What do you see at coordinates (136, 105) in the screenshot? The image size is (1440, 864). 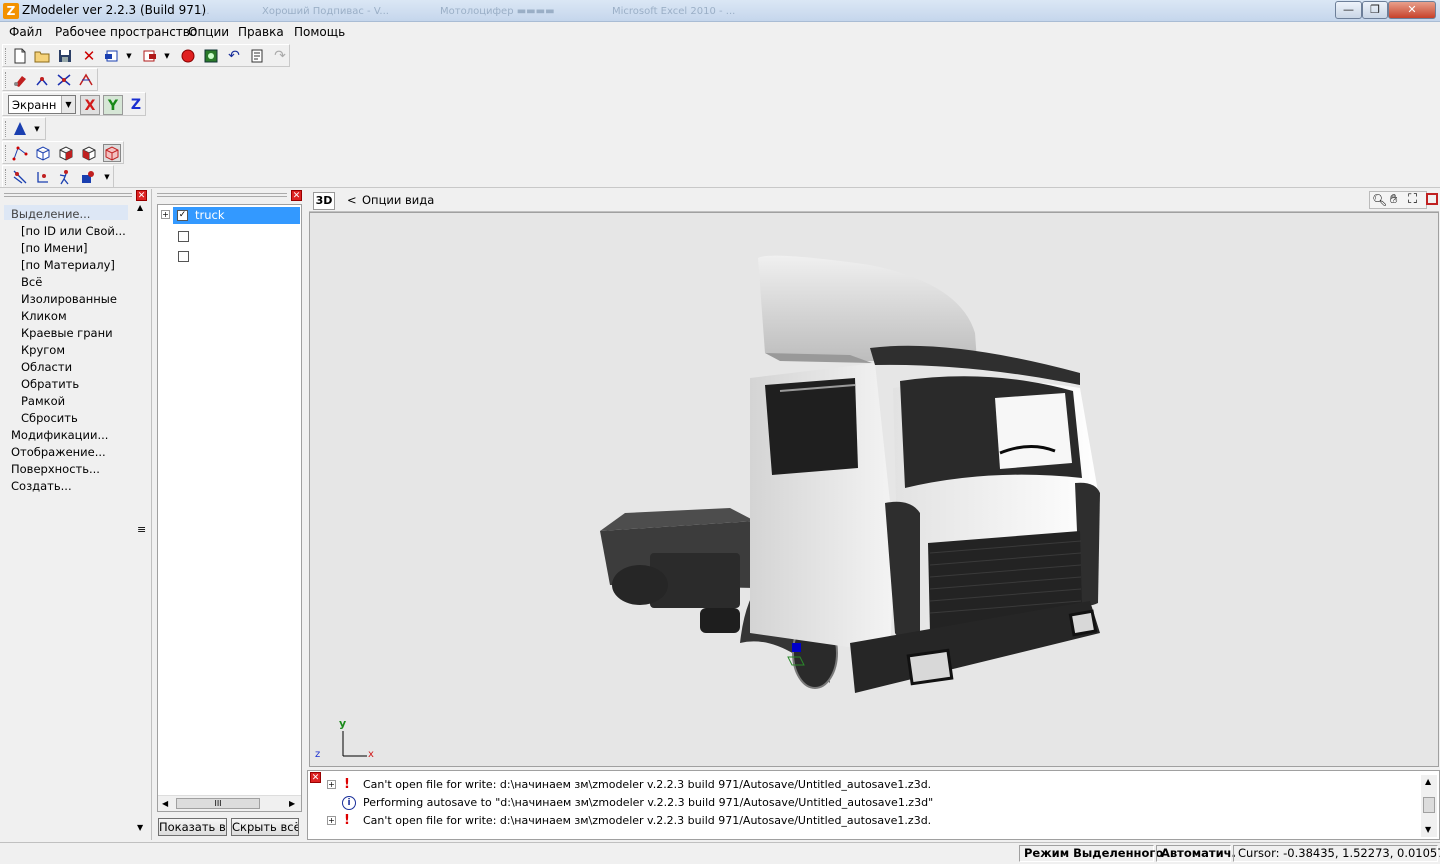 I see `axis-z-toggle: Z` at bounding box center [136, 105].